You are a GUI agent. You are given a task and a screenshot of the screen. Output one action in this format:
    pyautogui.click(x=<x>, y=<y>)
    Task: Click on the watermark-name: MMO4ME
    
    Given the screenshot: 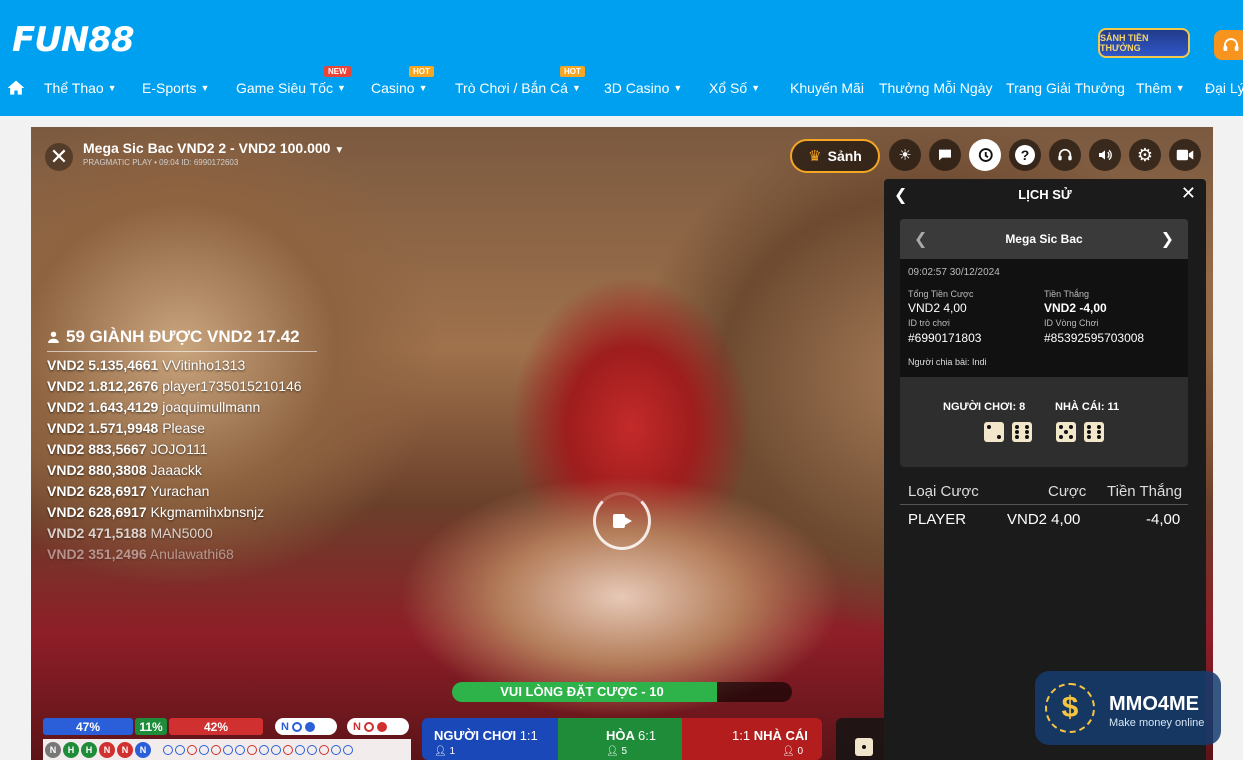 What is the action you would take?
    pyautogui.click(x=1154, y=704)
    